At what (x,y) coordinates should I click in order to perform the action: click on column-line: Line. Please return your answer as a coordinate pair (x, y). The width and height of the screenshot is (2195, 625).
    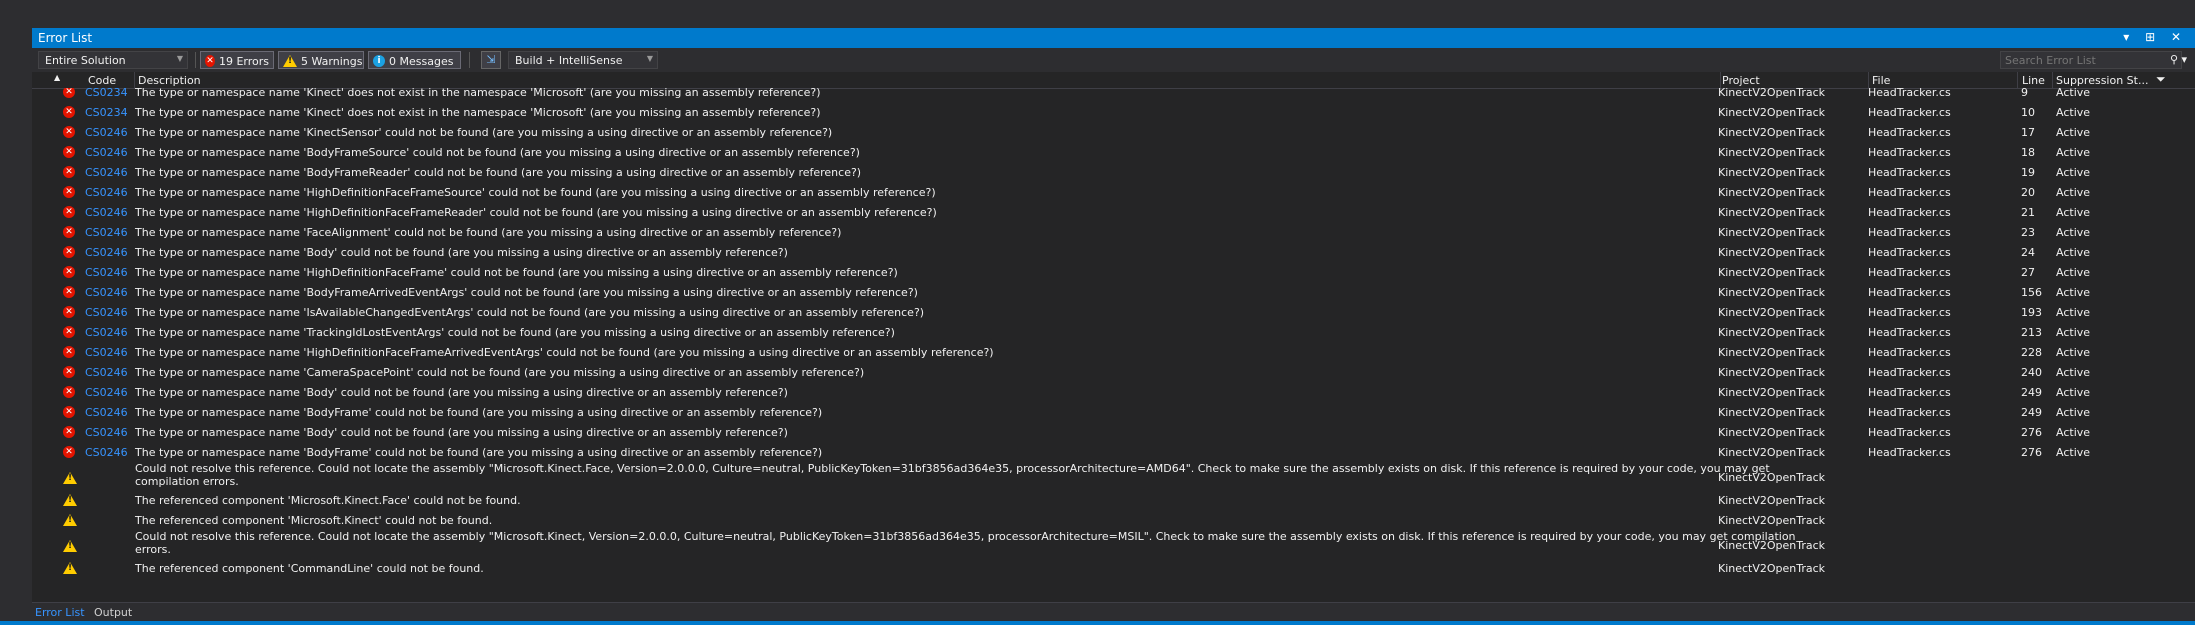
    Looking at the image, I should click on (2033, 80).